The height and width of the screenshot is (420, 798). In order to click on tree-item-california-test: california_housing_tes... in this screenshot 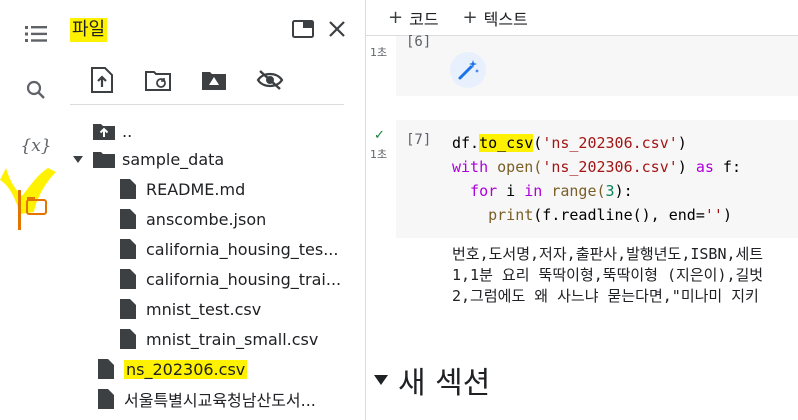, I will do `click(231, 249)`.